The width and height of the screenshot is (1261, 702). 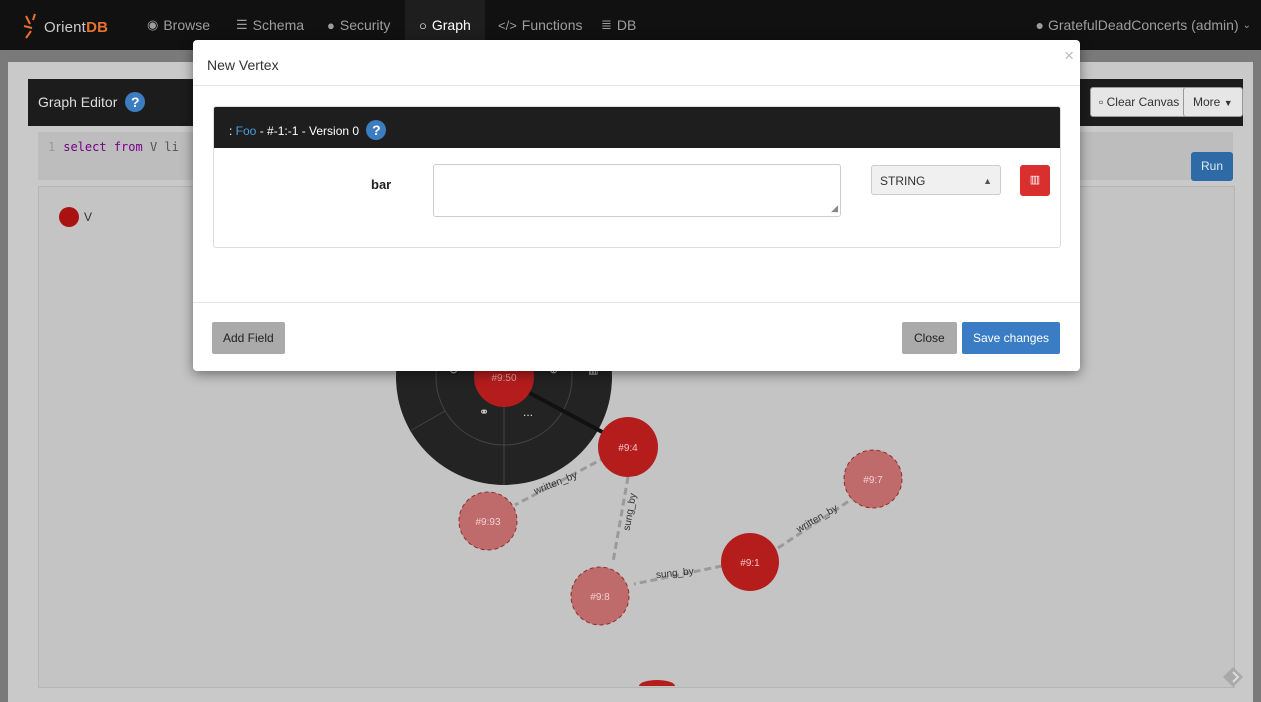 I want to click on field-value-textarea: ◢, so click(x=637, y=190).